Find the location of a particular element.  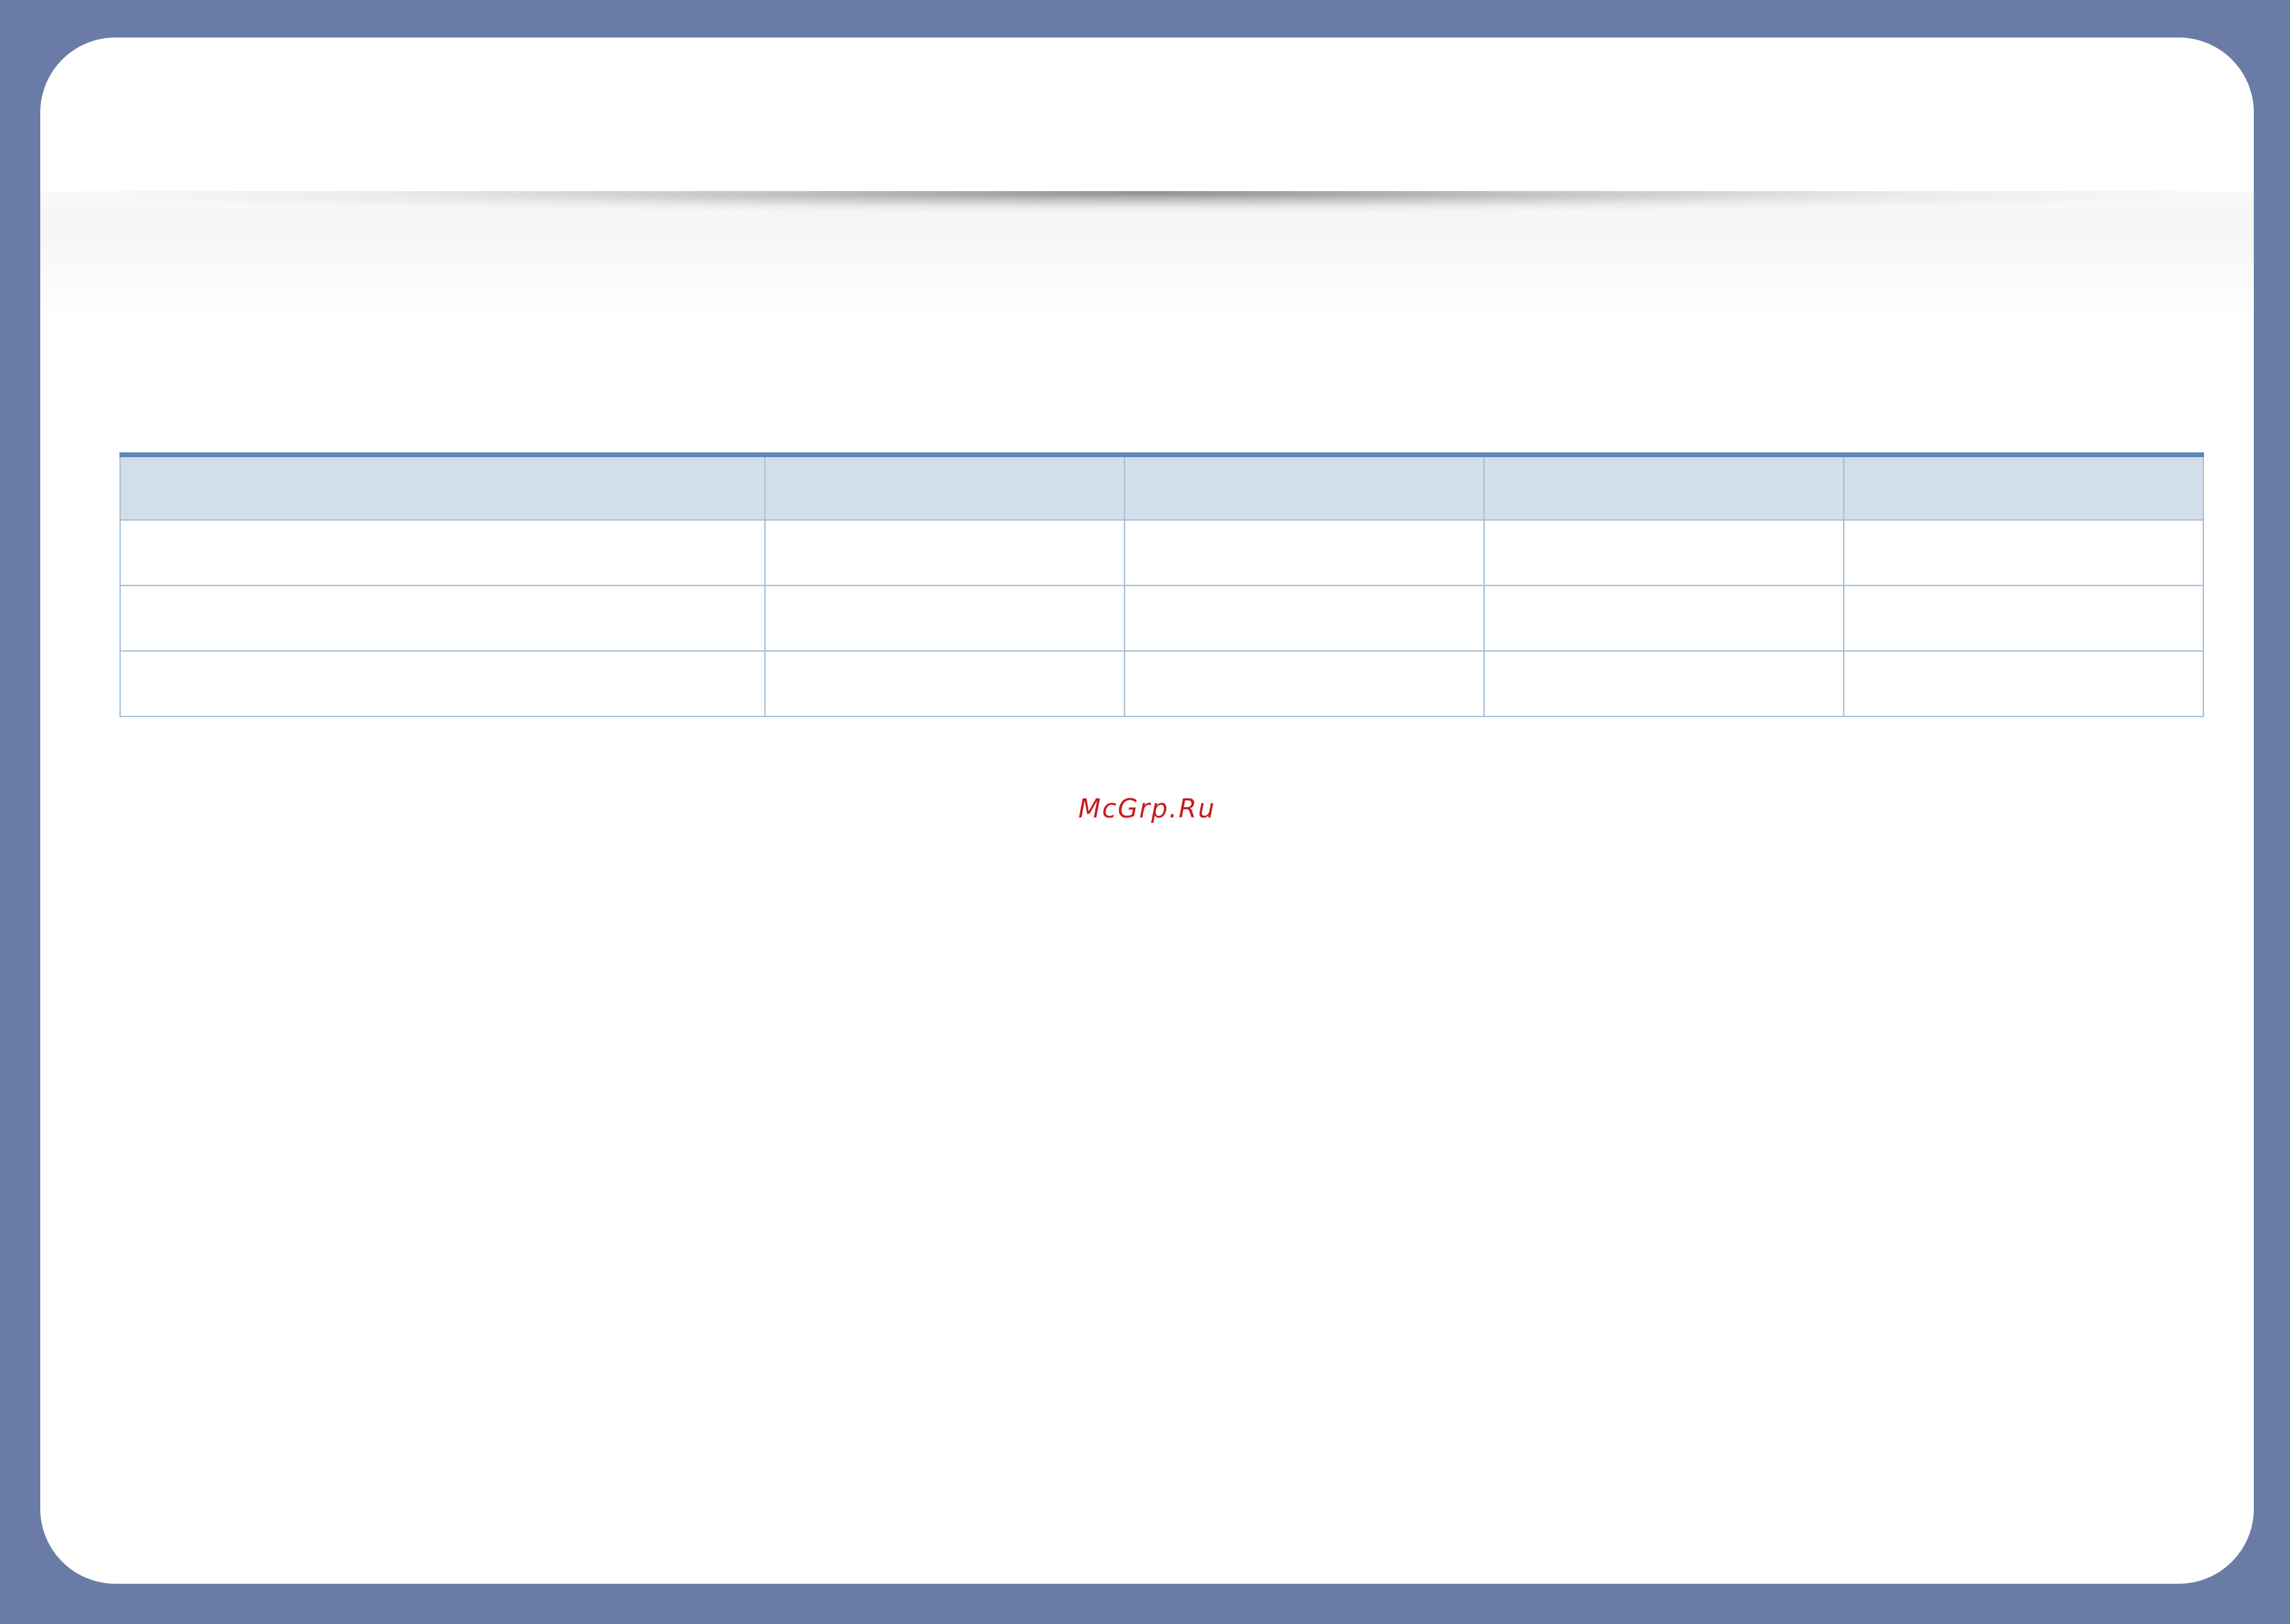

spec-table is located at coordinates (1161, 584).